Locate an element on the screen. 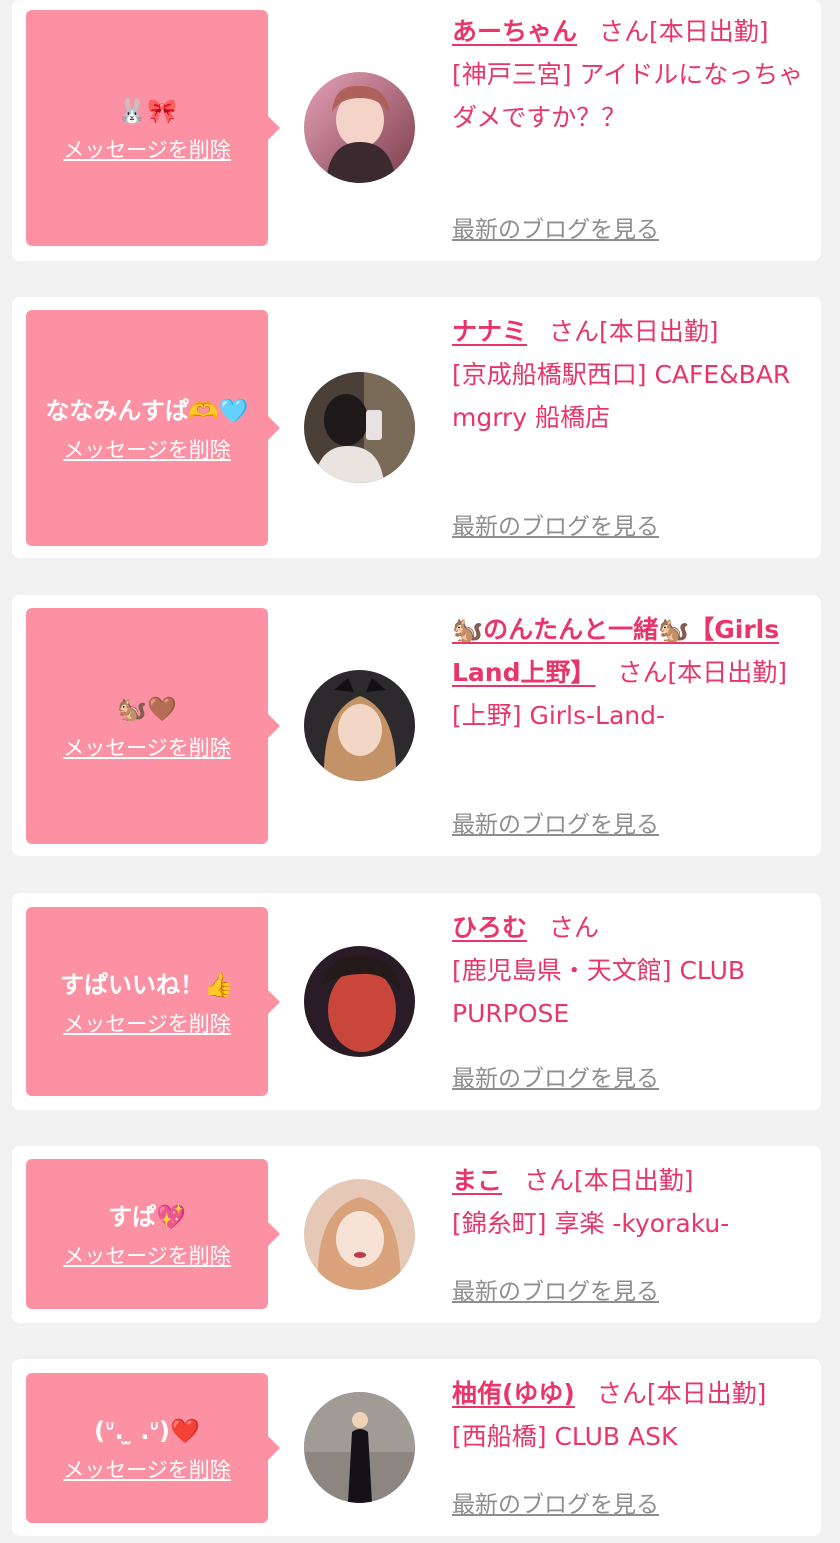 This screenshot has width=840, height=1543. cast-name-link: まこ is located at coordinates (477, 1180).